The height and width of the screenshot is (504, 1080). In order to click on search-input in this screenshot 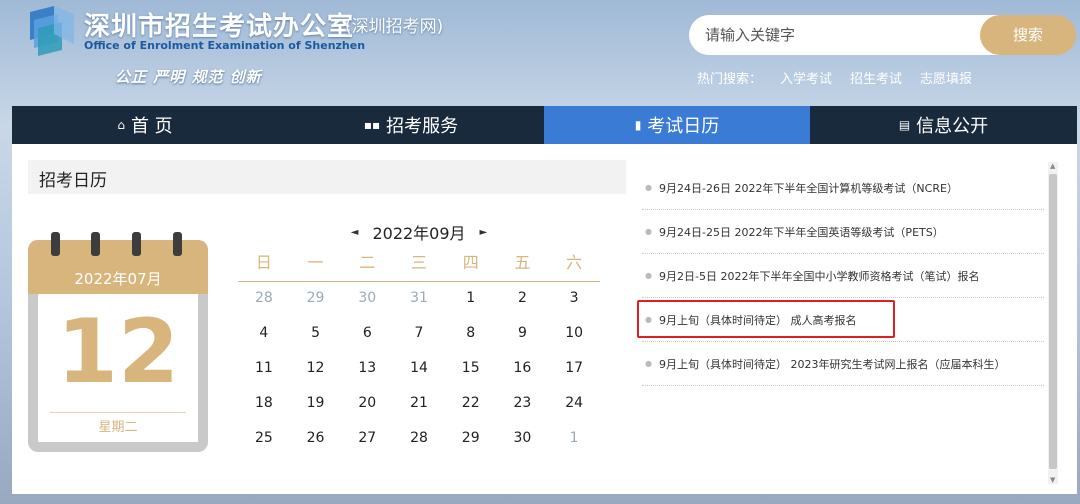, I will do `click(845, 35)`.